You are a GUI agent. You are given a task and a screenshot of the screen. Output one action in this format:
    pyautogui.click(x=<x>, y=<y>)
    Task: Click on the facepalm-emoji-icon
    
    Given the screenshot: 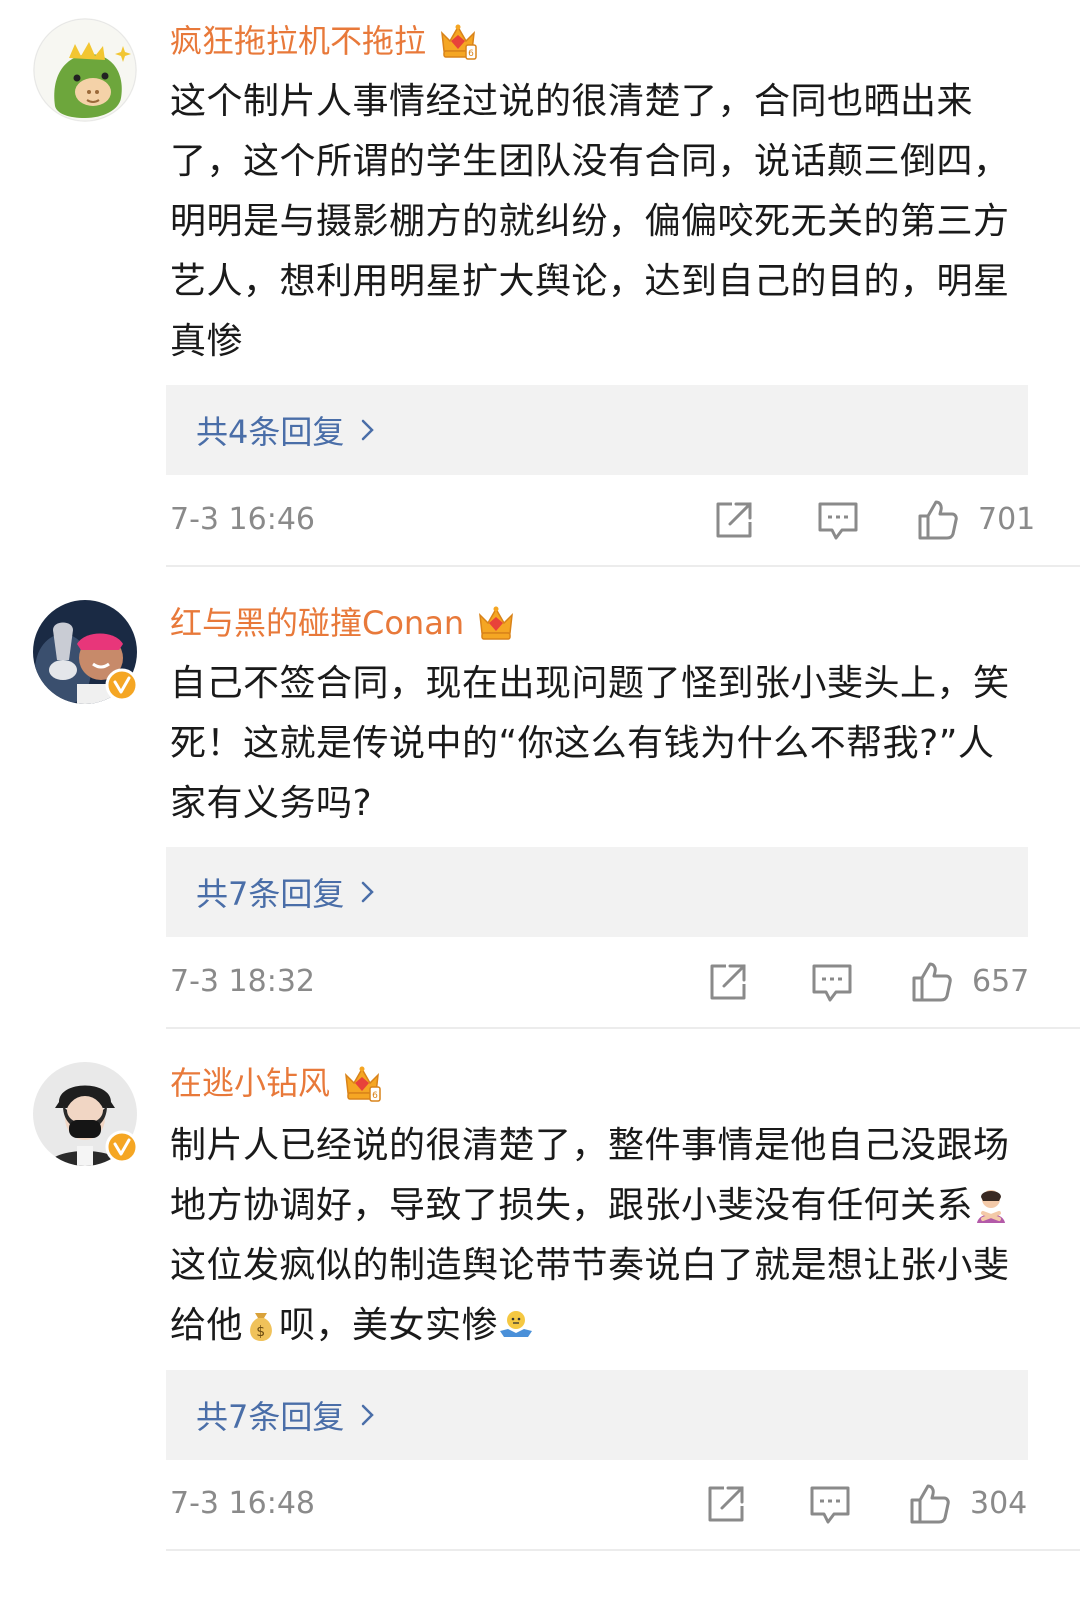 What is the action you would take?
    pyautogui.click(x=991, y=1206)
    